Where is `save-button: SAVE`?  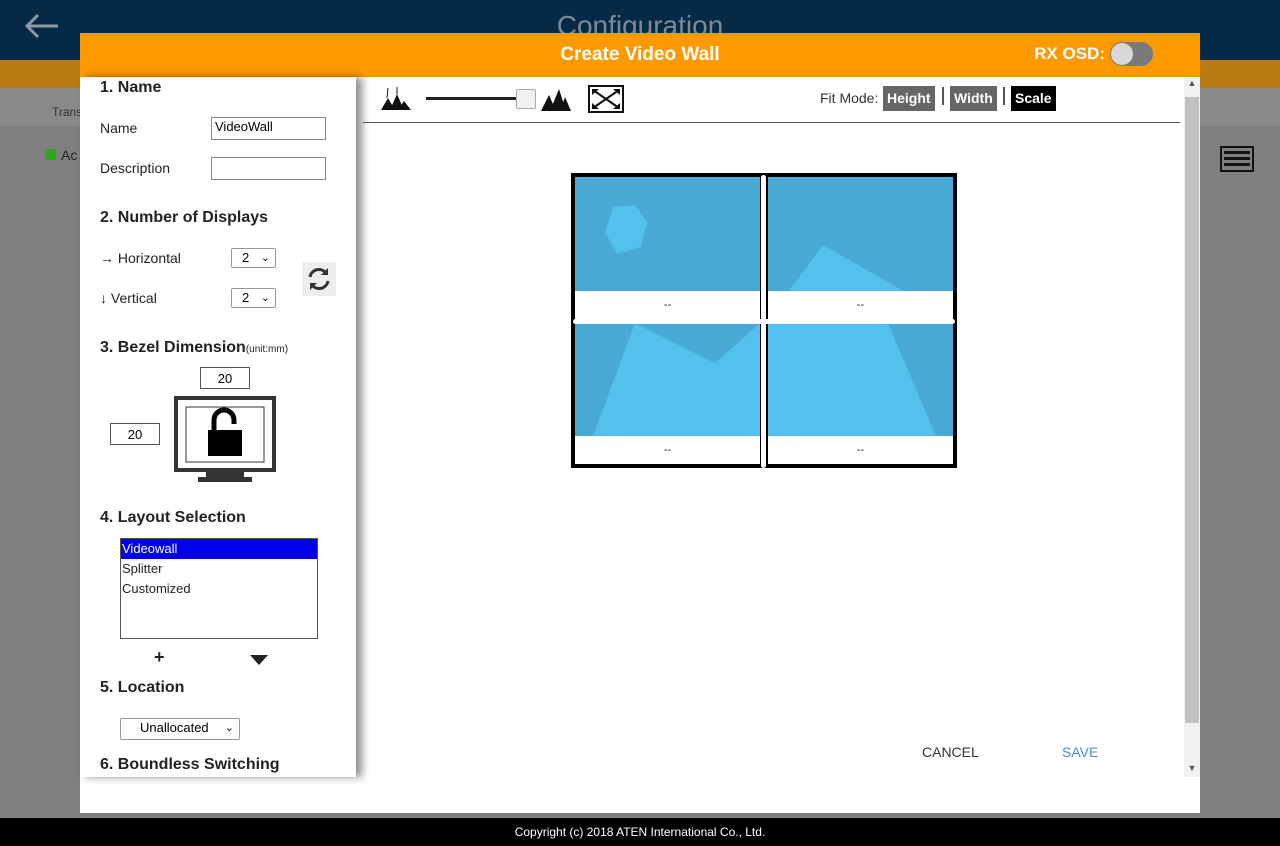
save-button: SAVE is located at coordinates (1080, 752).